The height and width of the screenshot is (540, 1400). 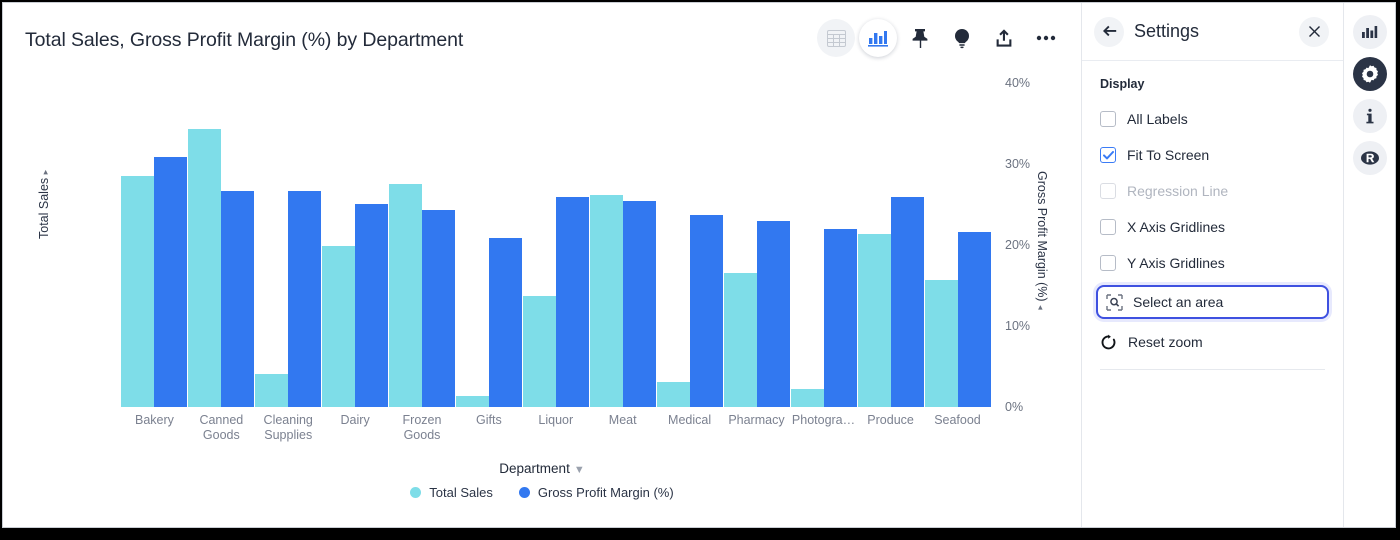 I want to click on y-axis-title-right: Gross Profit Margin (%) ◂, so click(x=1042, y=240).